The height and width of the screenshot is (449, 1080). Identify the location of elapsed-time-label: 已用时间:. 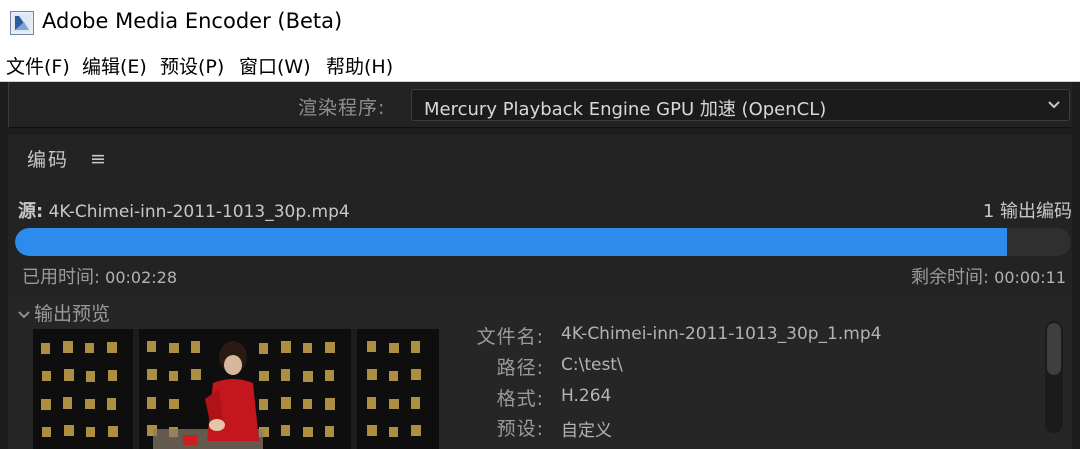
(61, 277).